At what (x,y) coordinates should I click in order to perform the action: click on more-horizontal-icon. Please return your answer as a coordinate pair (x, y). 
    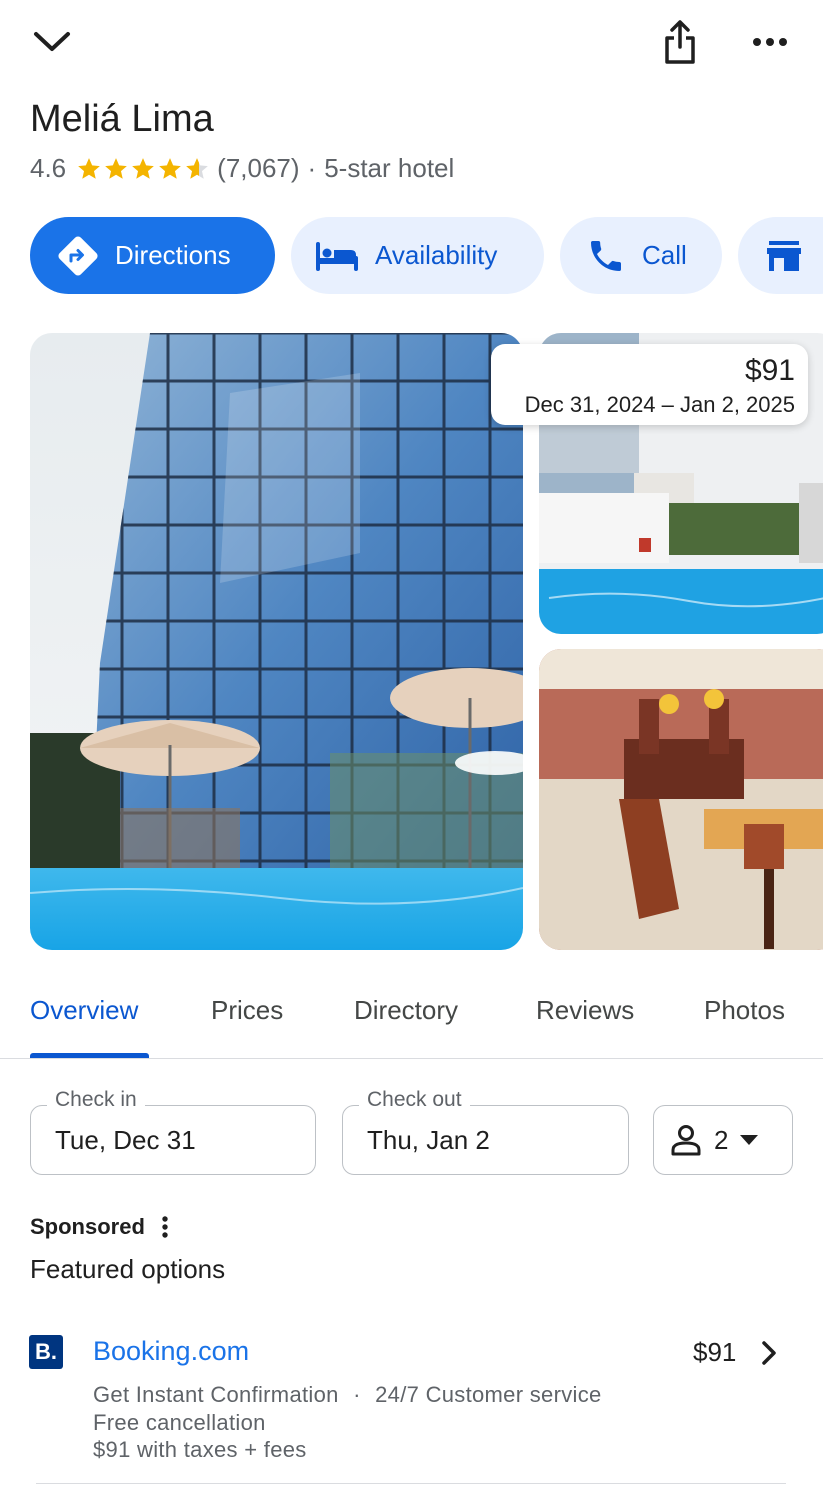
    Looking at the image, I should click on (770, 42).